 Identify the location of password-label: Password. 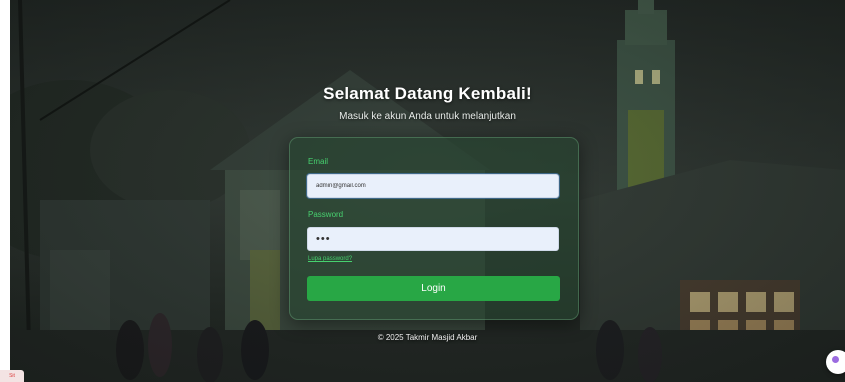
(326, 214).